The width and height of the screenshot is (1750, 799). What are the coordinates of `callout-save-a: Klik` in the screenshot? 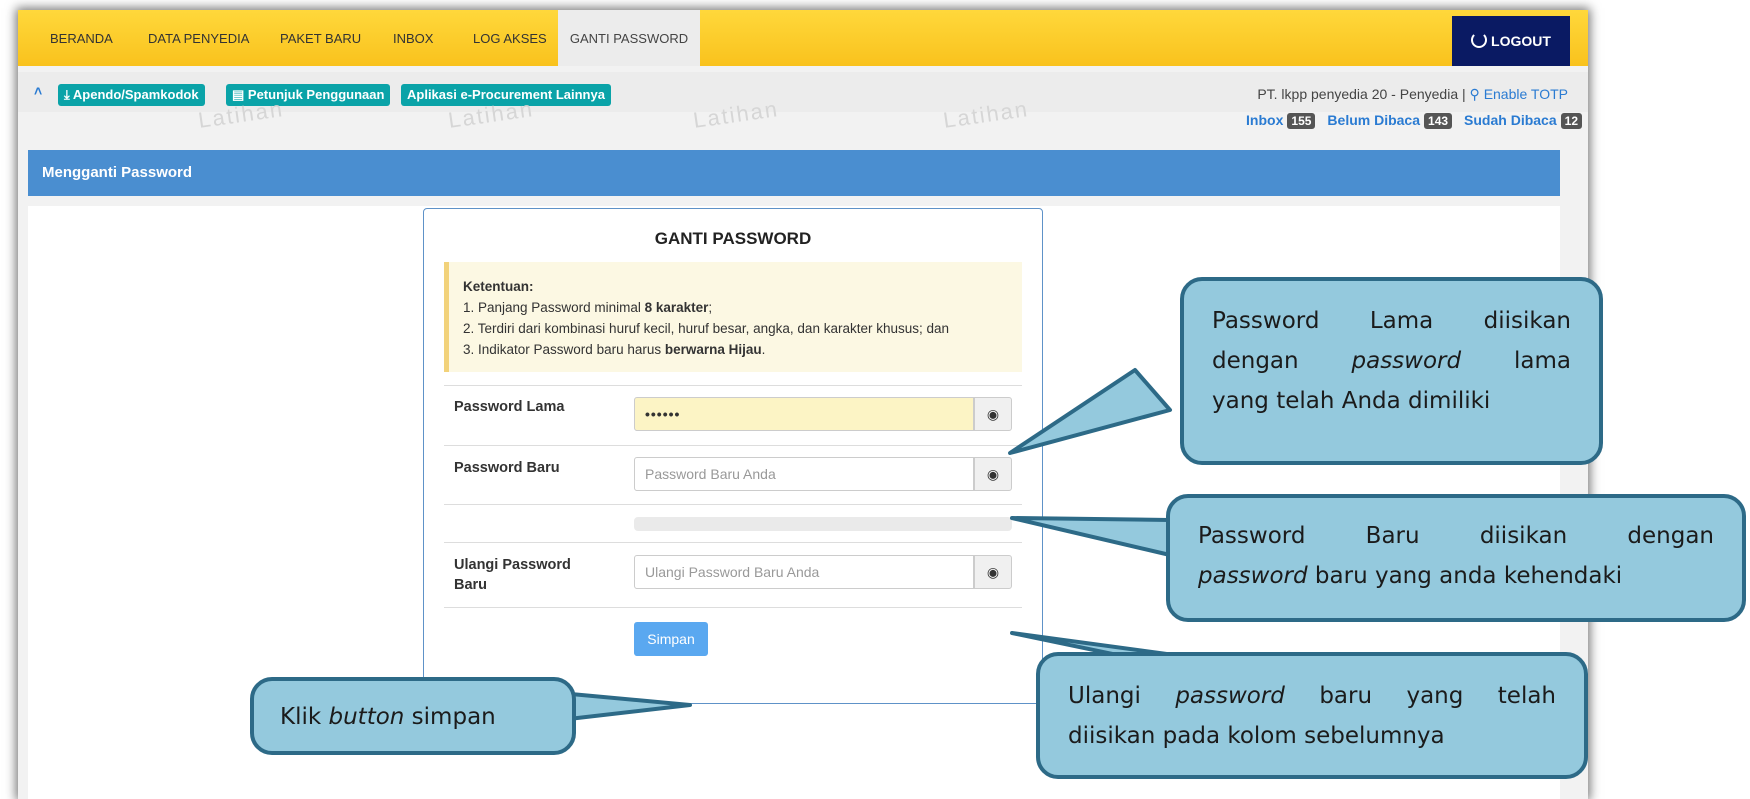 It's located at (304, 717).